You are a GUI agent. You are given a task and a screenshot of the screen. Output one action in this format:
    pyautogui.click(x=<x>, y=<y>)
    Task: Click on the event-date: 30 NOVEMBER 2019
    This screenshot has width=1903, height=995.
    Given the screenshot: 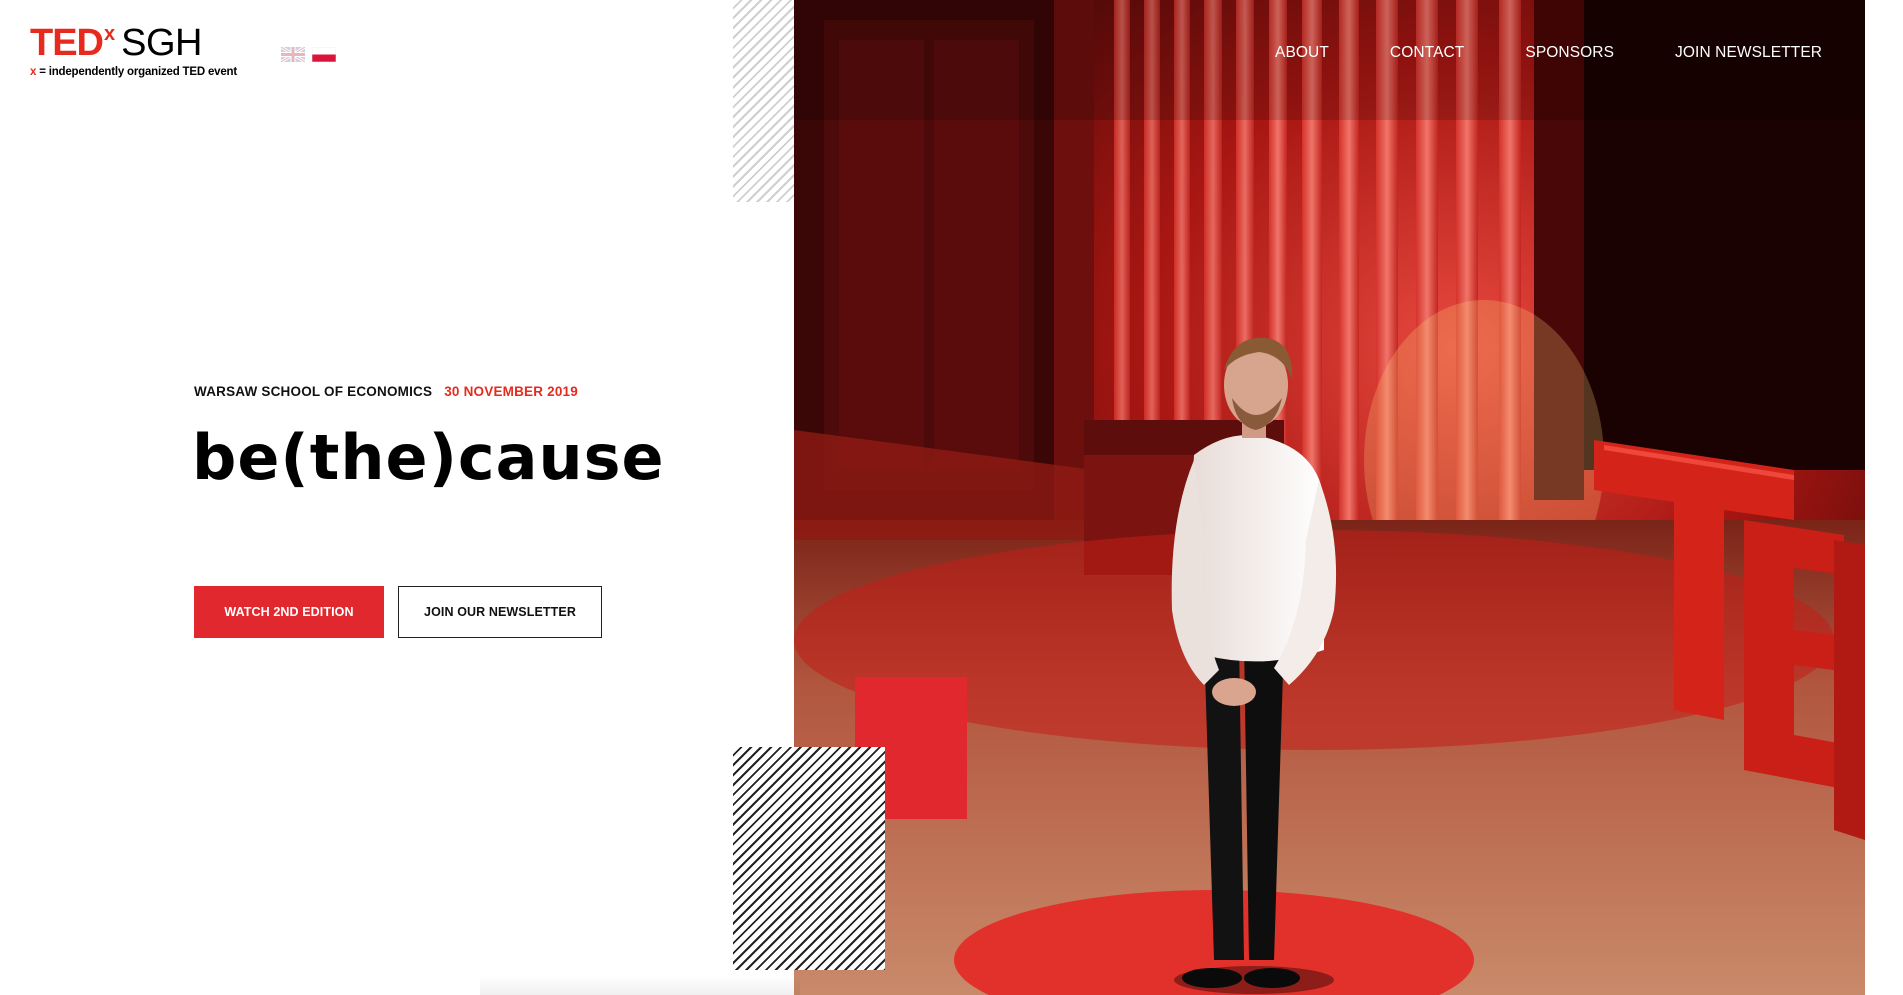 What is the action you would take?
    pyautogui.click(x=511, y=391)
    